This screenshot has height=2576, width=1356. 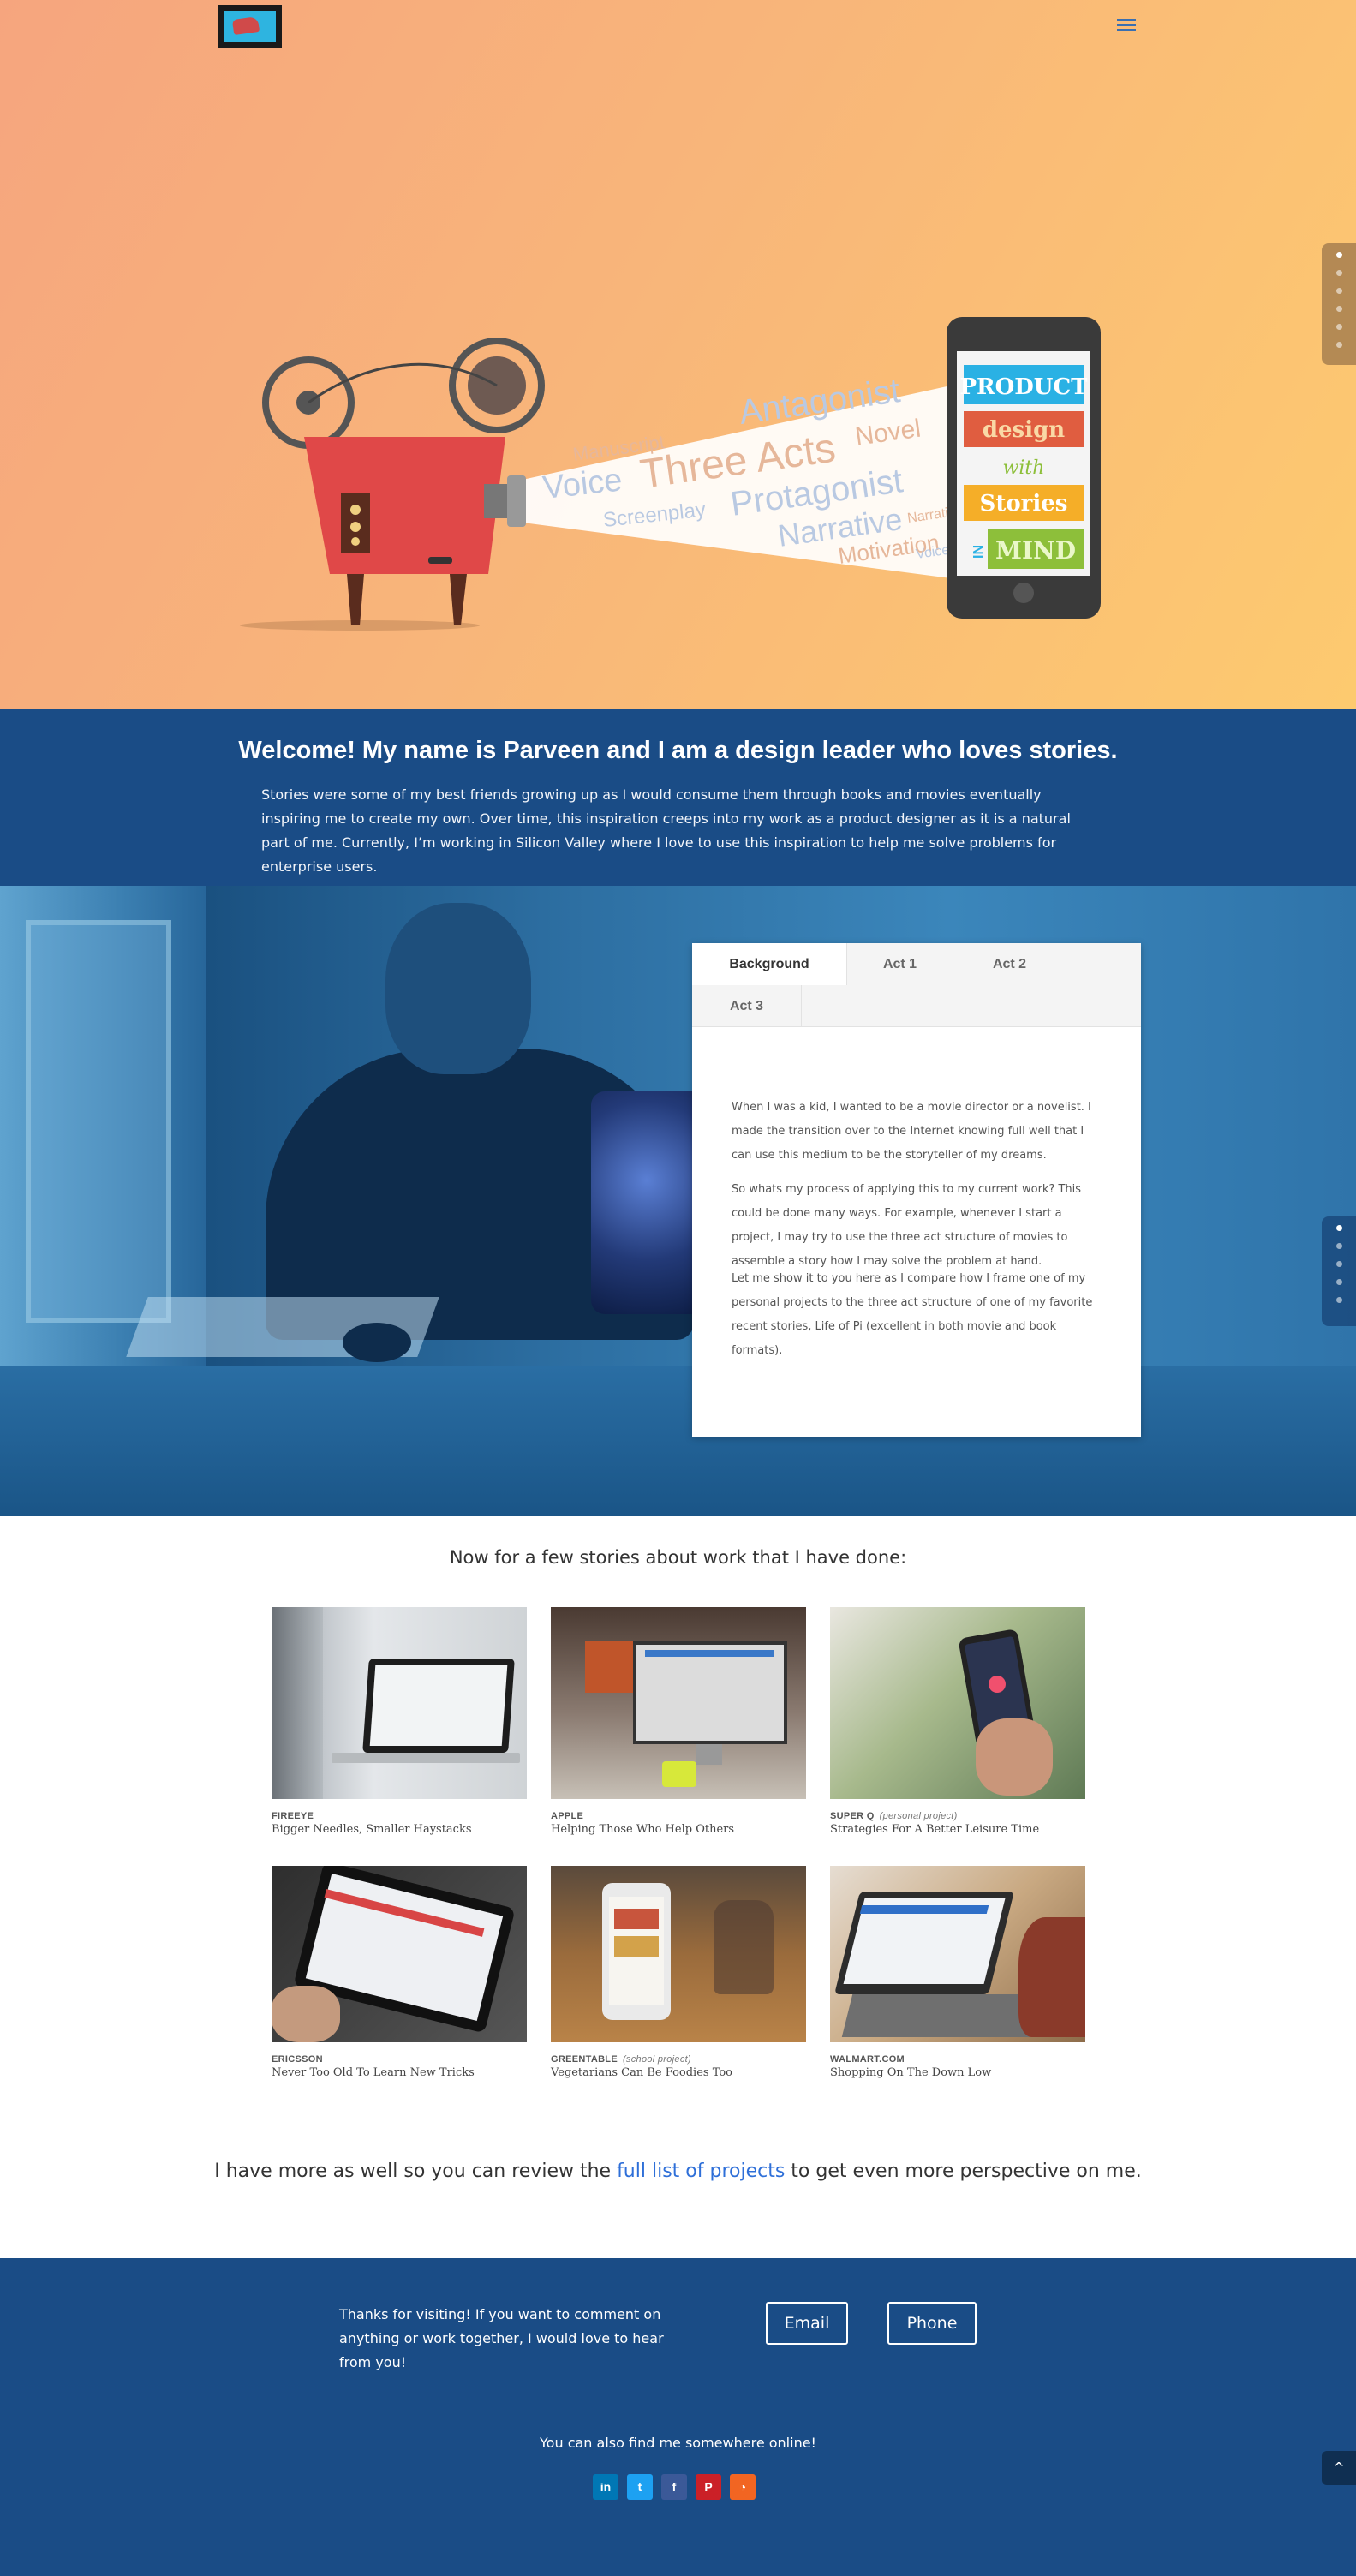 I want to click on story-company: WALMART.COM, so click(x=867, y=2060).